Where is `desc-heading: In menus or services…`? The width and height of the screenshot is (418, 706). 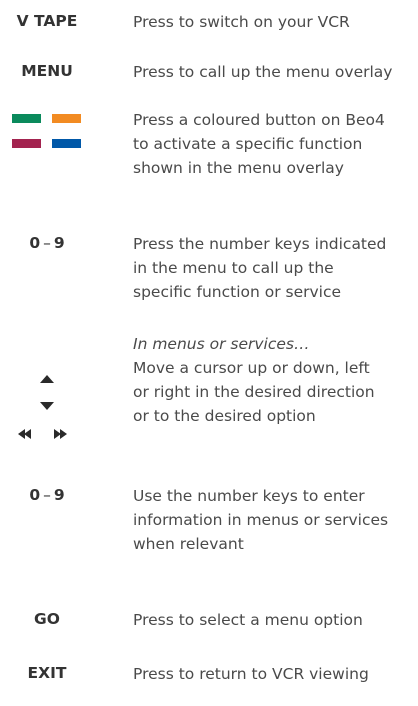
desc-heading: In menus or services… is located at coordinates (221, 344).